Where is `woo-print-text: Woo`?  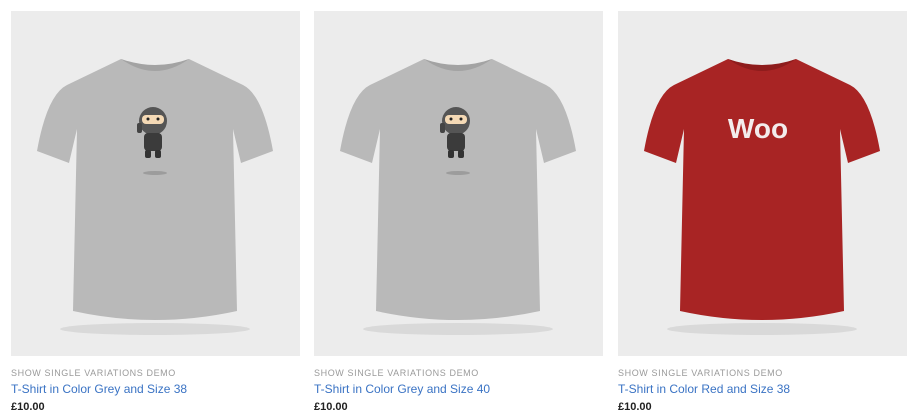 woo-print-text: Woo is located at coordinates (758, 128).